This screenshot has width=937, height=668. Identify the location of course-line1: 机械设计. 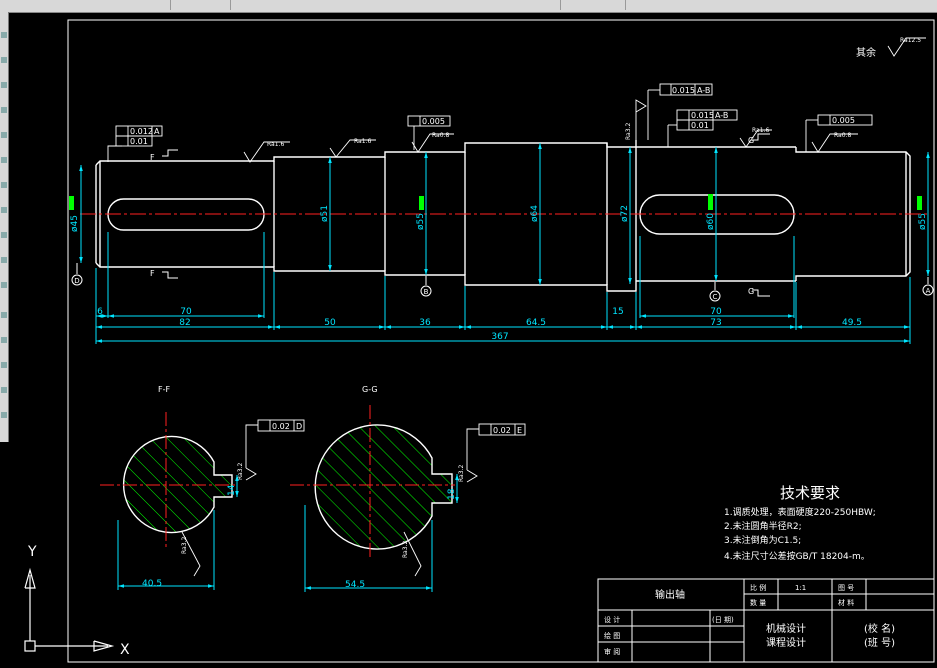
(786, 628).